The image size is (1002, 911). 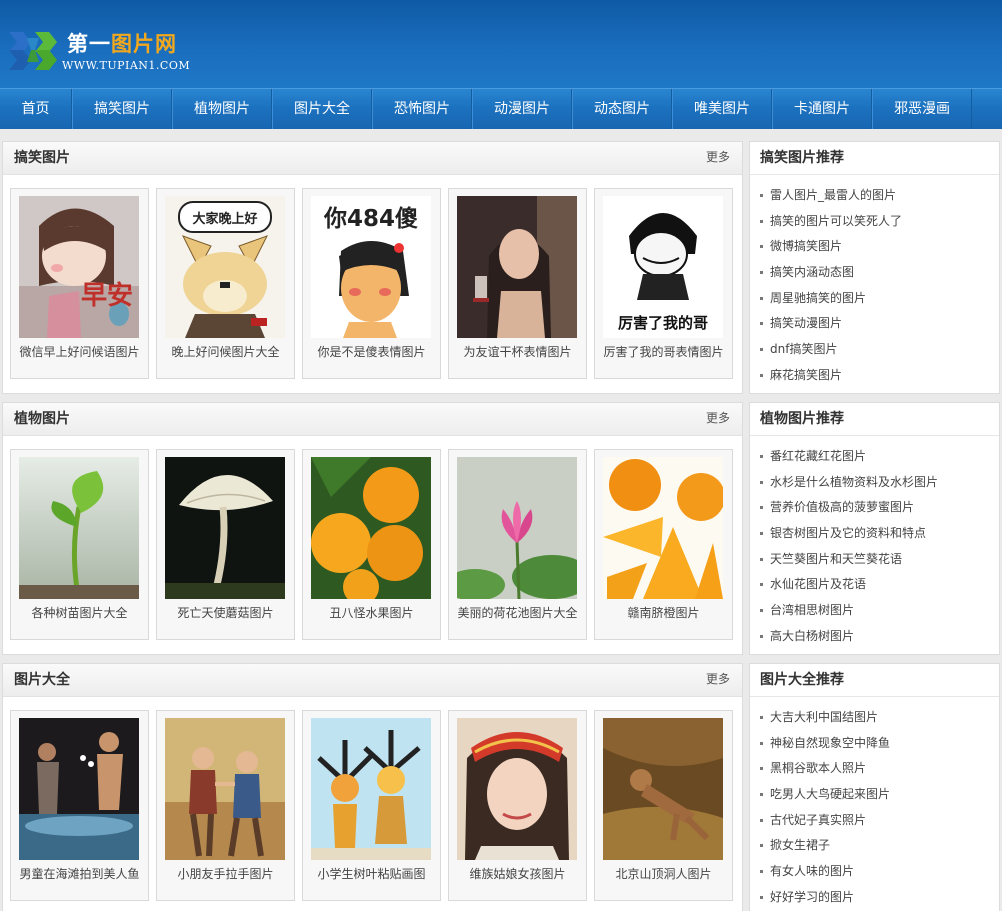 I want to click on sidebar-link: 番红花藏红花图片, so click(x=879, y=457).